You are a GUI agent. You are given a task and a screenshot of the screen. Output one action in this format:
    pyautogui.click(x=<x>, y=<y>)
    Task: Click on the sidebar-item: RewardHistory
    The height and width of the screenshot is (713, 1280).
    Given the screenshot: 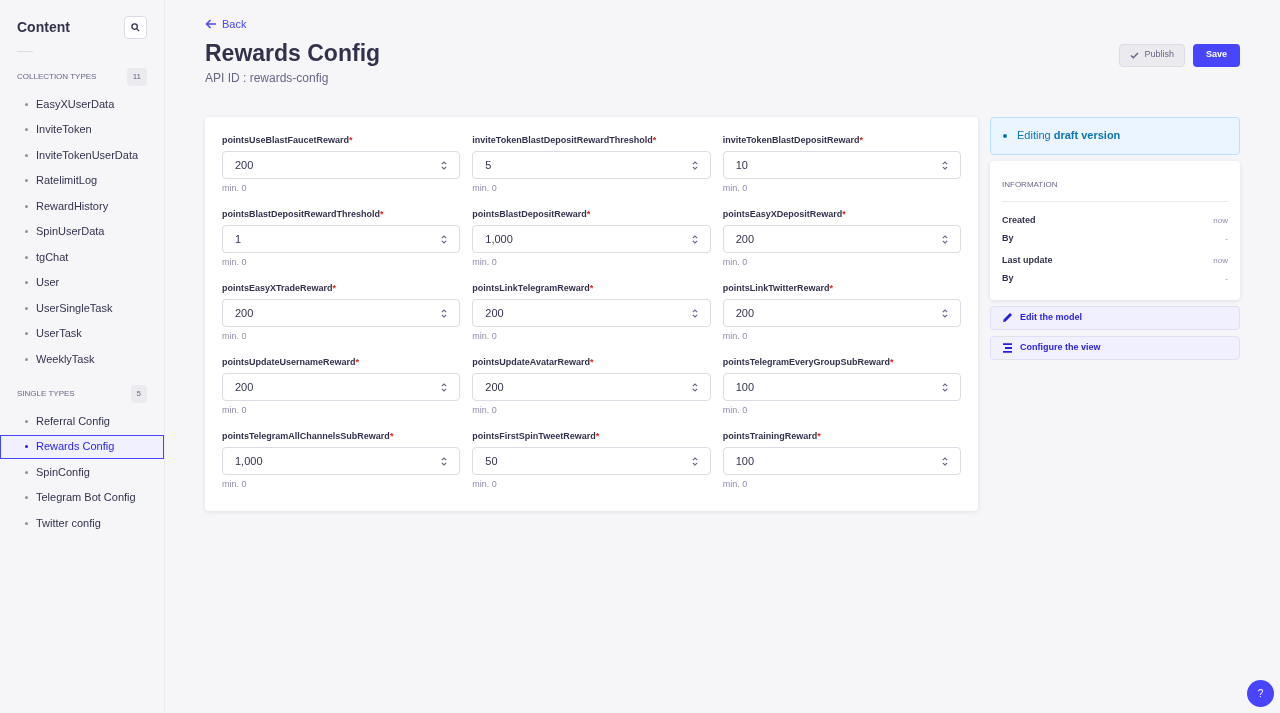 What is the action you would take?
    pyautogui.click(x=82, y=206)
    